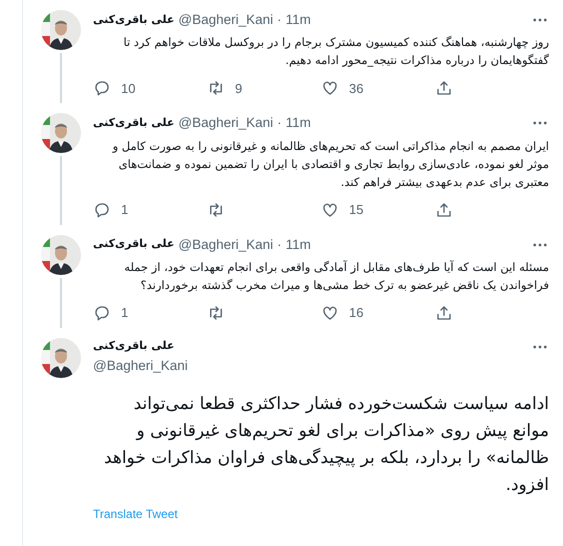 Image resolution: width=563 pixels, height=546 pixels. Describe the element at coordinates (336, 276) in the screenshot. I see `tweet-text: مسئله این است که آیا طرف‌های مقابل از آمادگی واقعی برای انجام تعهدات خود، از جمله فراخواندن یک ناقض غیرعضو به ترک خط مشی‌ها و میراث مخرب گذشته برخوردارند؟` at that location.